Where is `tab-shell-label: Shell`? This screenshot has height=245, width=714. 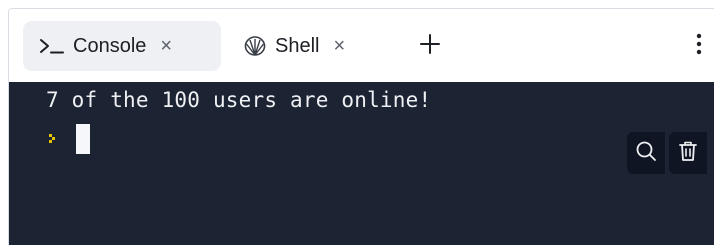 tab-shell-label: Shell is located at coordinates (297, 45).